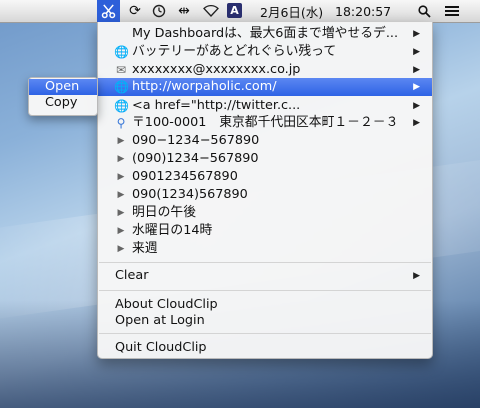 The width and height of the screenshot is (480, 408). I want to click on clip-item-next-week: ▶ 来週, so click(265, 249).